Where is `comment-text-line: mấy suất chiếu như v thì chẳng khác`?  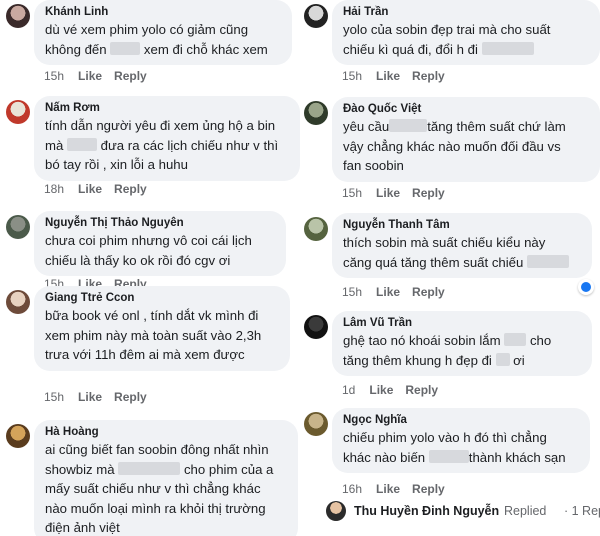
comment-text-line: mấy suất chiếu như v thì chẳng khác is located at coordinates (166, 489).